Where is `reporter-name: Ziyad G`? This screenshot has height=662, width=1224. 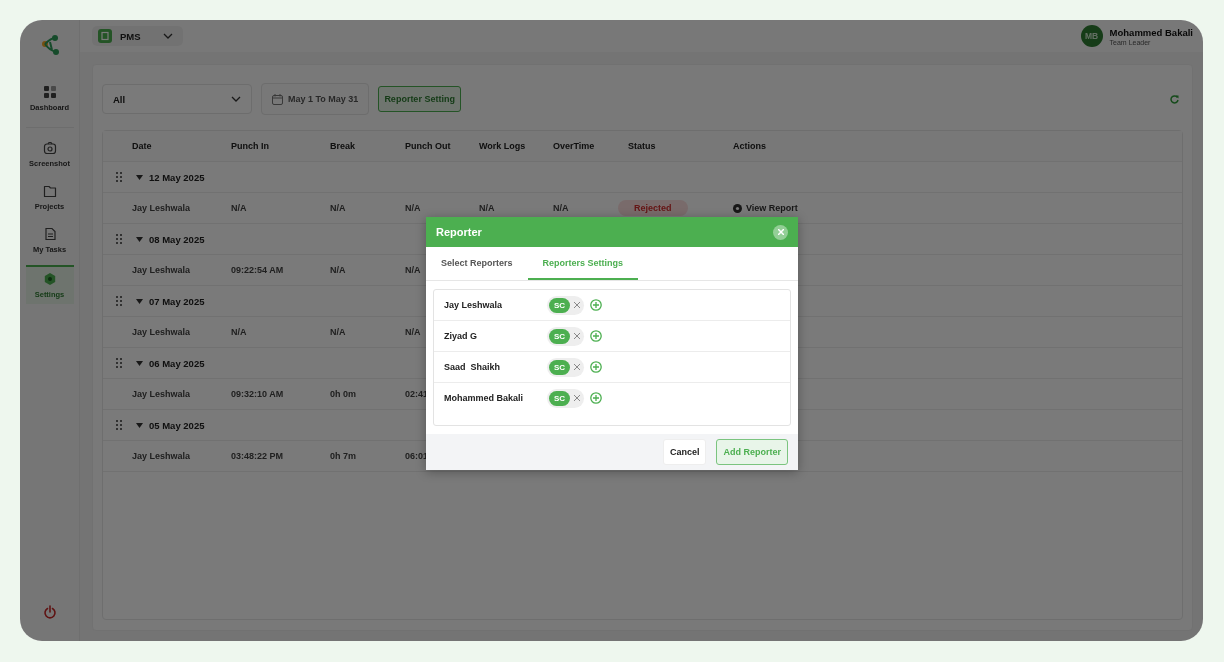 reporter-name: Ziyad G is located at coordinates (461, 336).